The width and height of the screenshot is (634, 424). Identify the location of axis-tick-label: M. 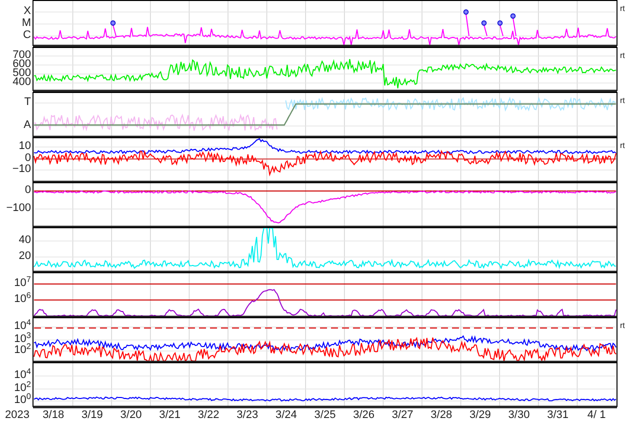
(26, 23).